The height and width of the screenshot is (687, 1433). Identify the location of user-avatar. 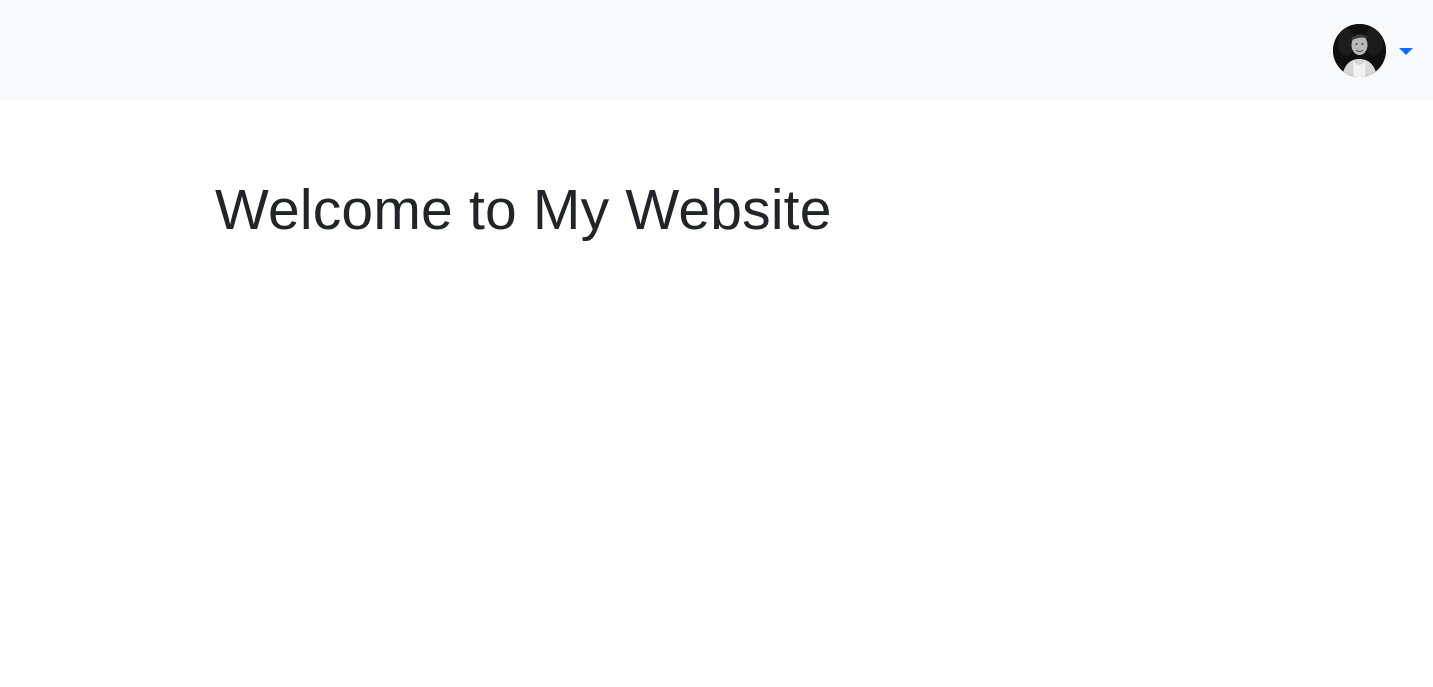
(1359, 50).